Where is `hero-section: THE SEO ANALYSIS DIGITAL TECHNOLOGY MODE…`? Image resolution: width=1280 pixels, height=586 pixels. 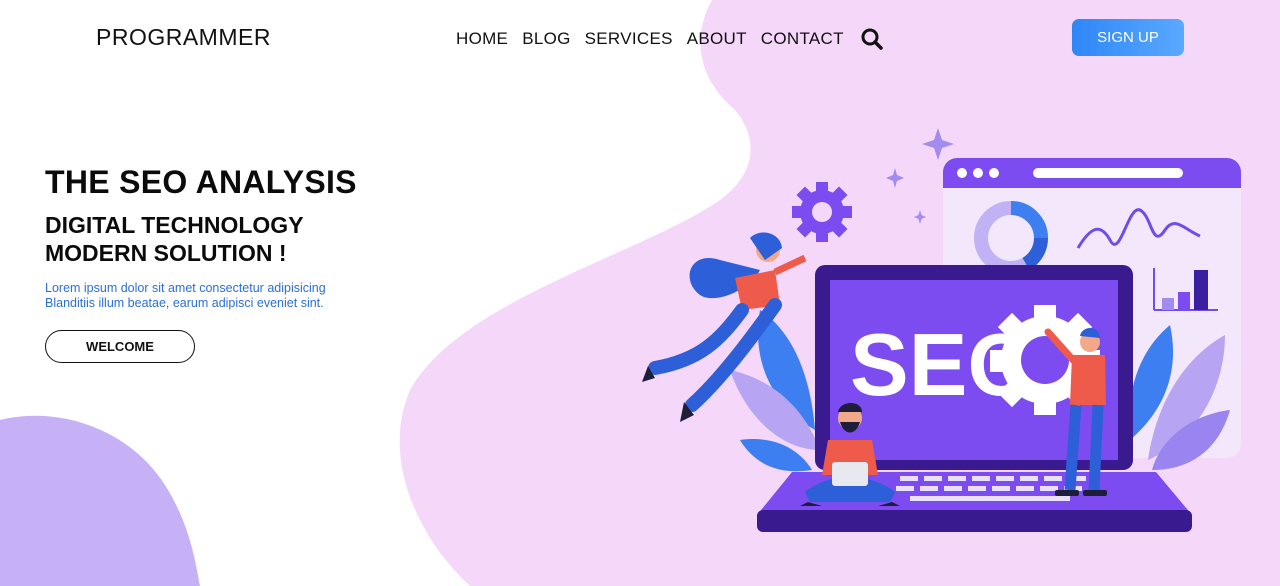
hero-section: THE SEO ANALYSIS DIGITAL TECHNOLOGY MODE… is located at coordinates (235, 263).